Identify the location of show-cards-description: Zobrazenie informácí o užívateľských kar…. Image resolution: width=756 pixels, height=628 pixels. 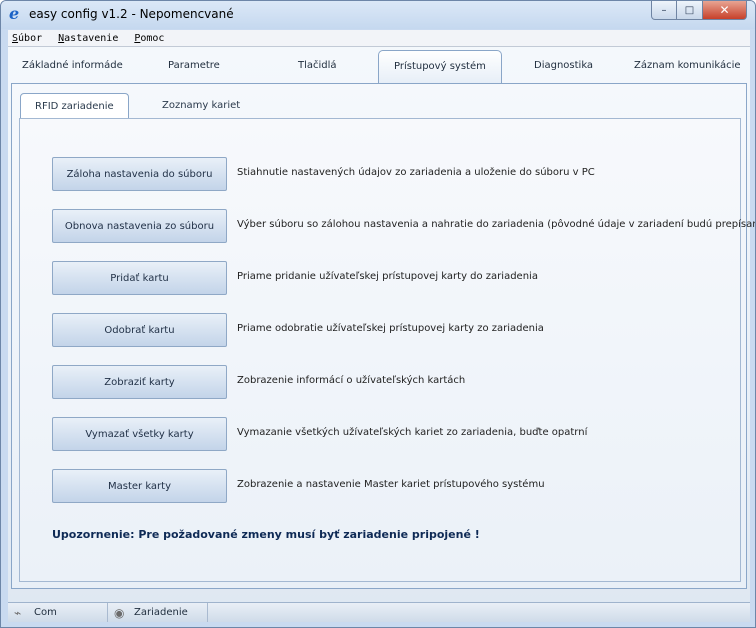
(351, 380).